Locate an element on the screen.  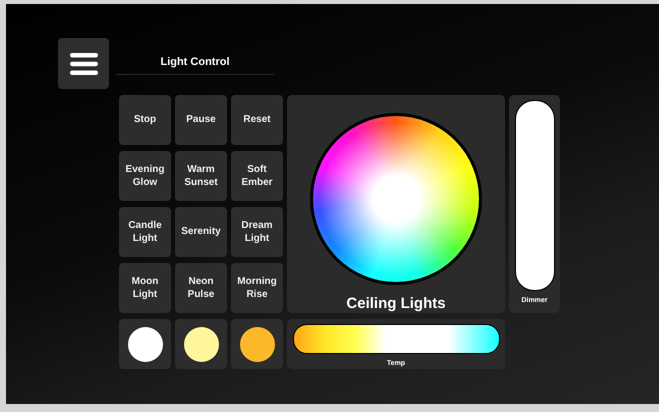
preset-button: Stop is located at coordinates (145, 120).